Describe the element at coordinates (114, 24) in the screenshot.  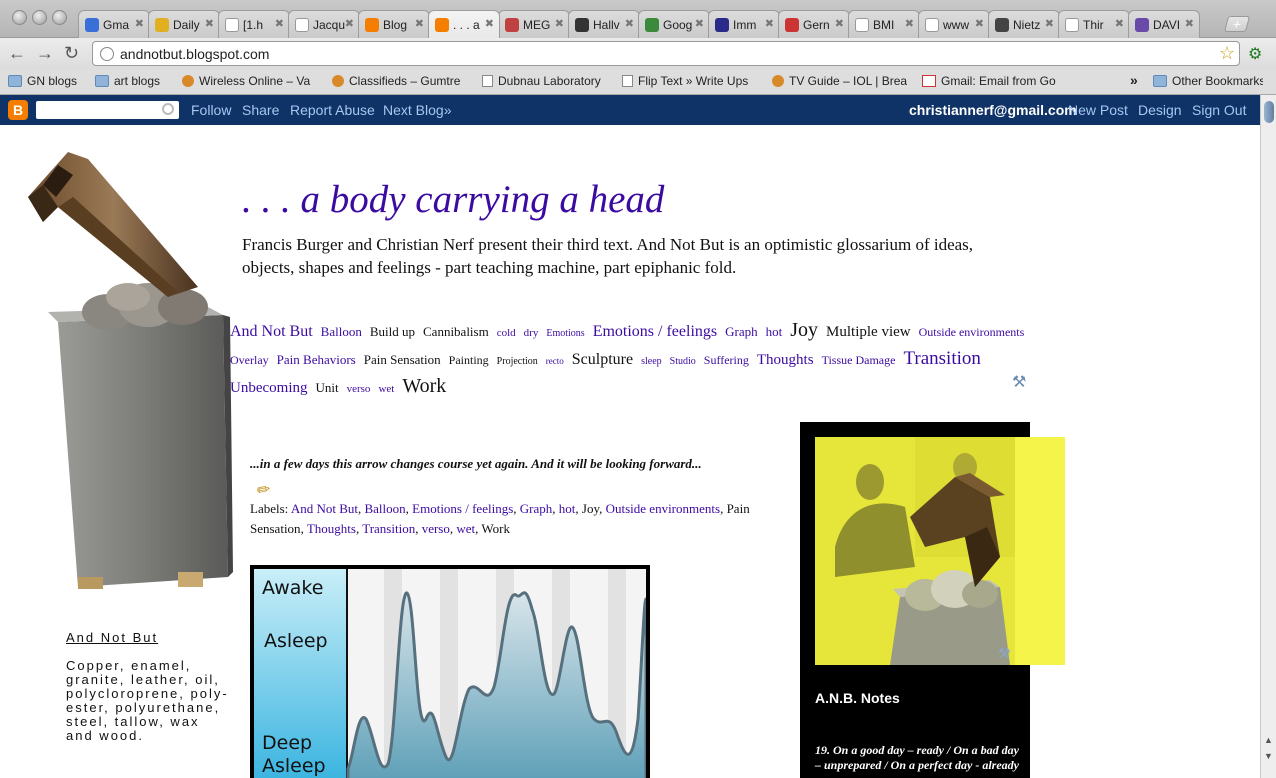
I see `browser-tab: Gma ✖` at that location.